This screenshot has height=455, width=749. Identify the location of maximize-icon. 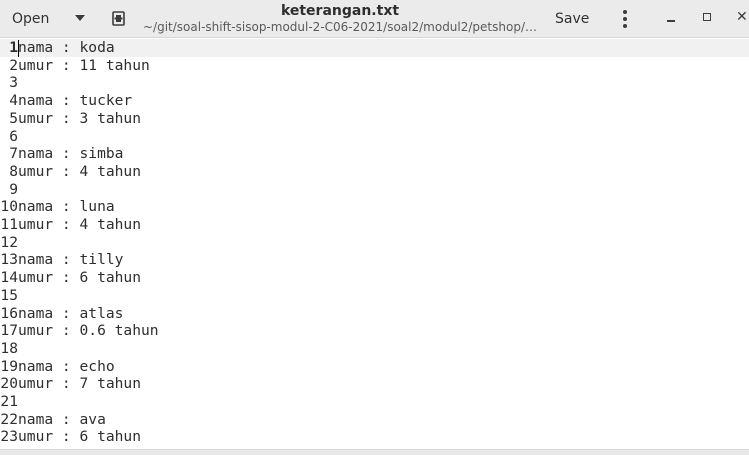
(707, 17).